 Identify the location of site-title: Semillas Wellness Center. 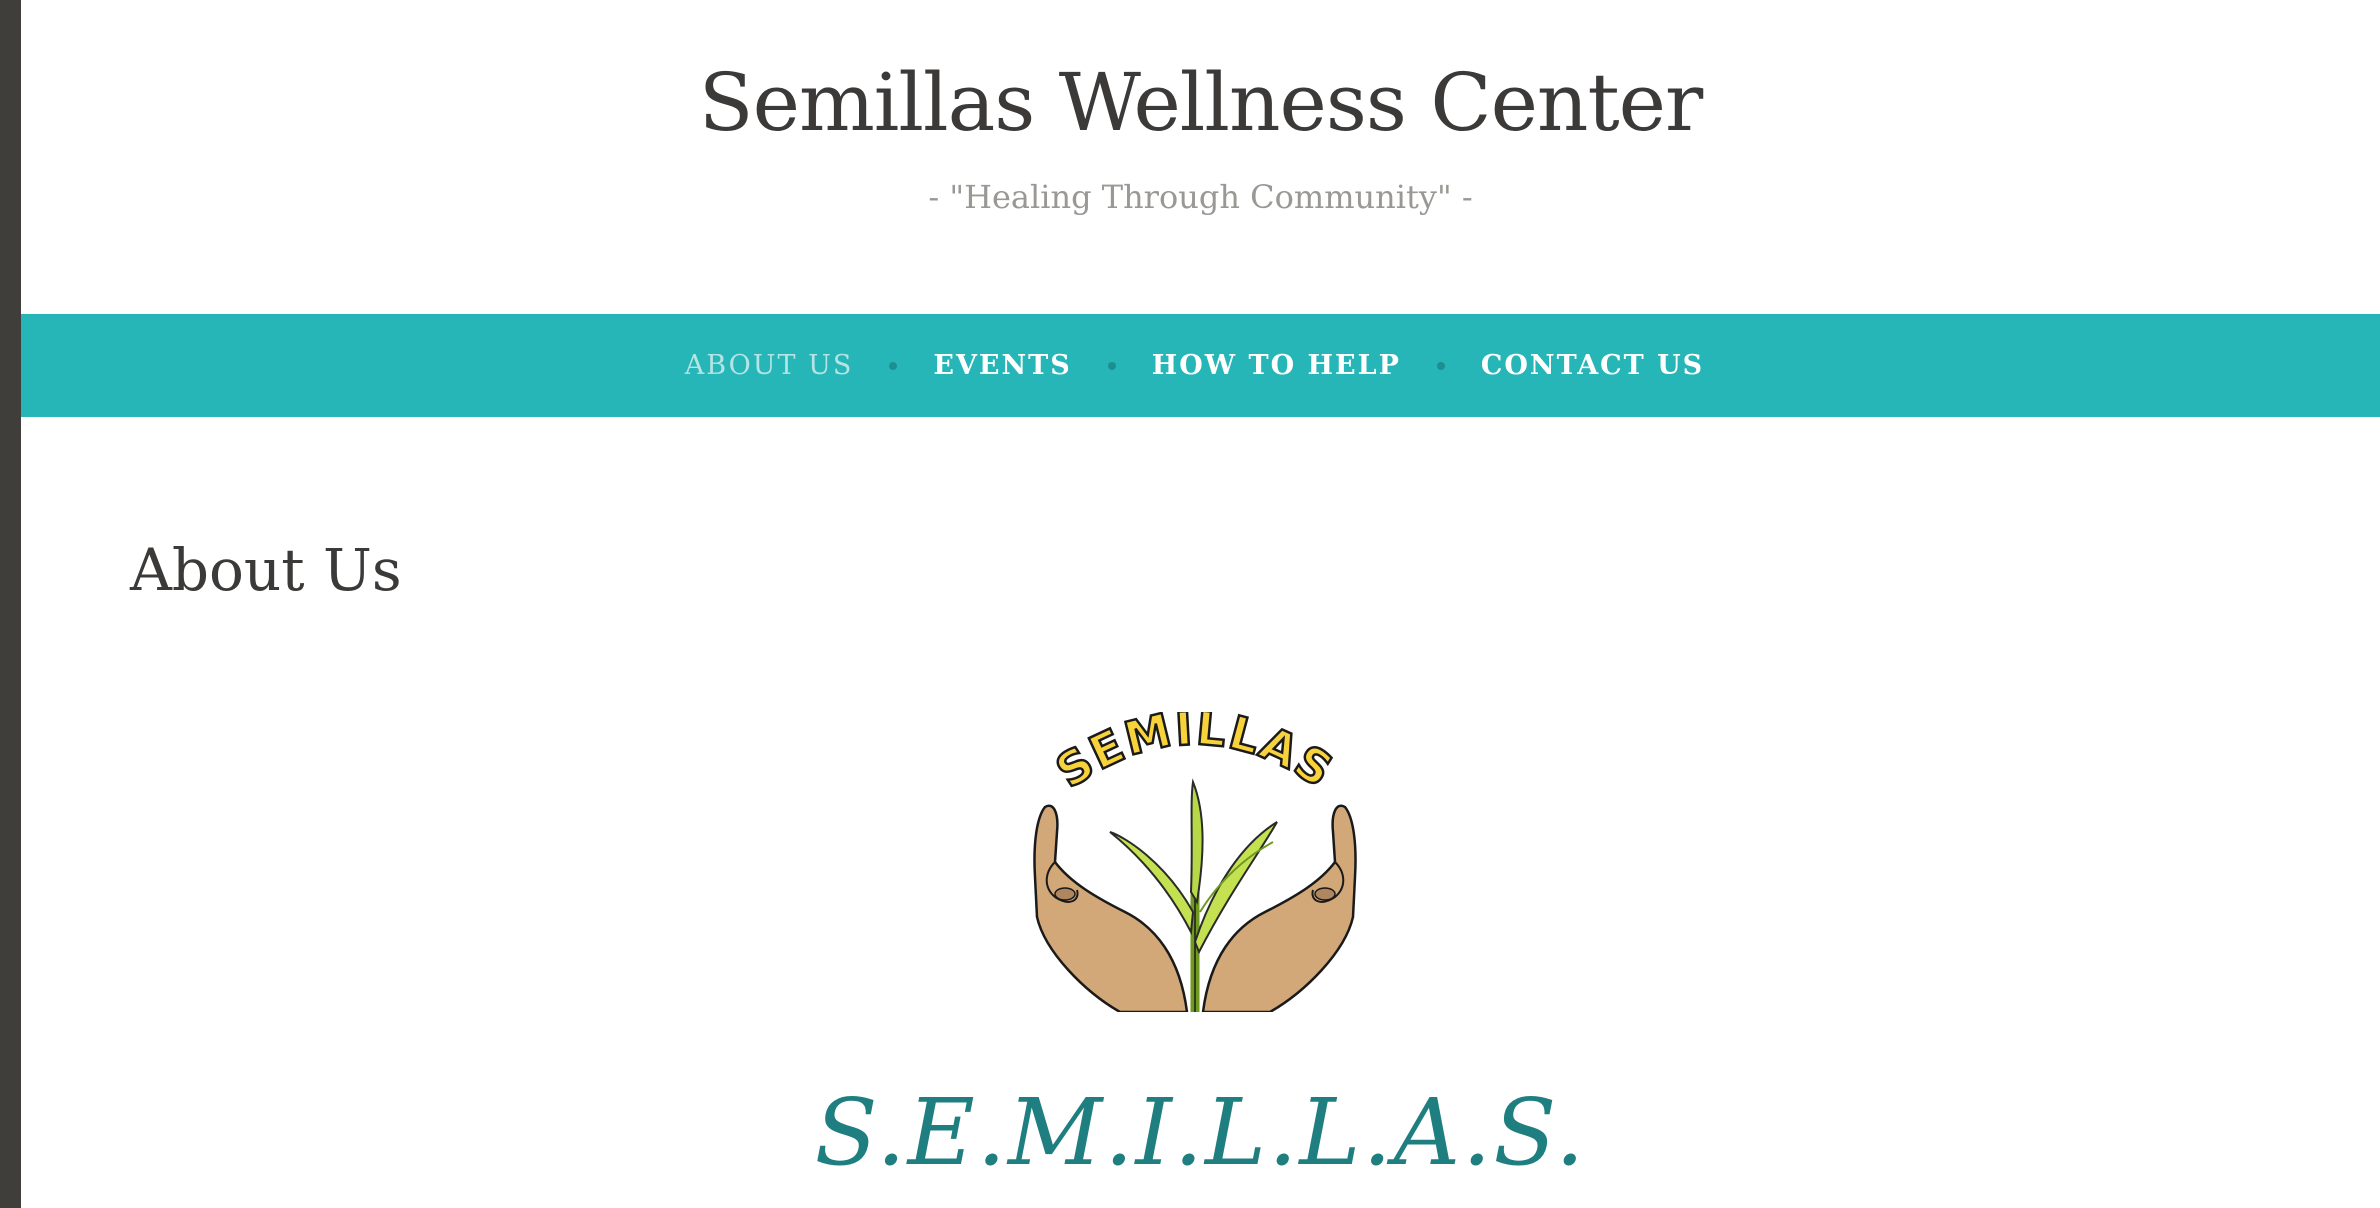
(1200, 103).